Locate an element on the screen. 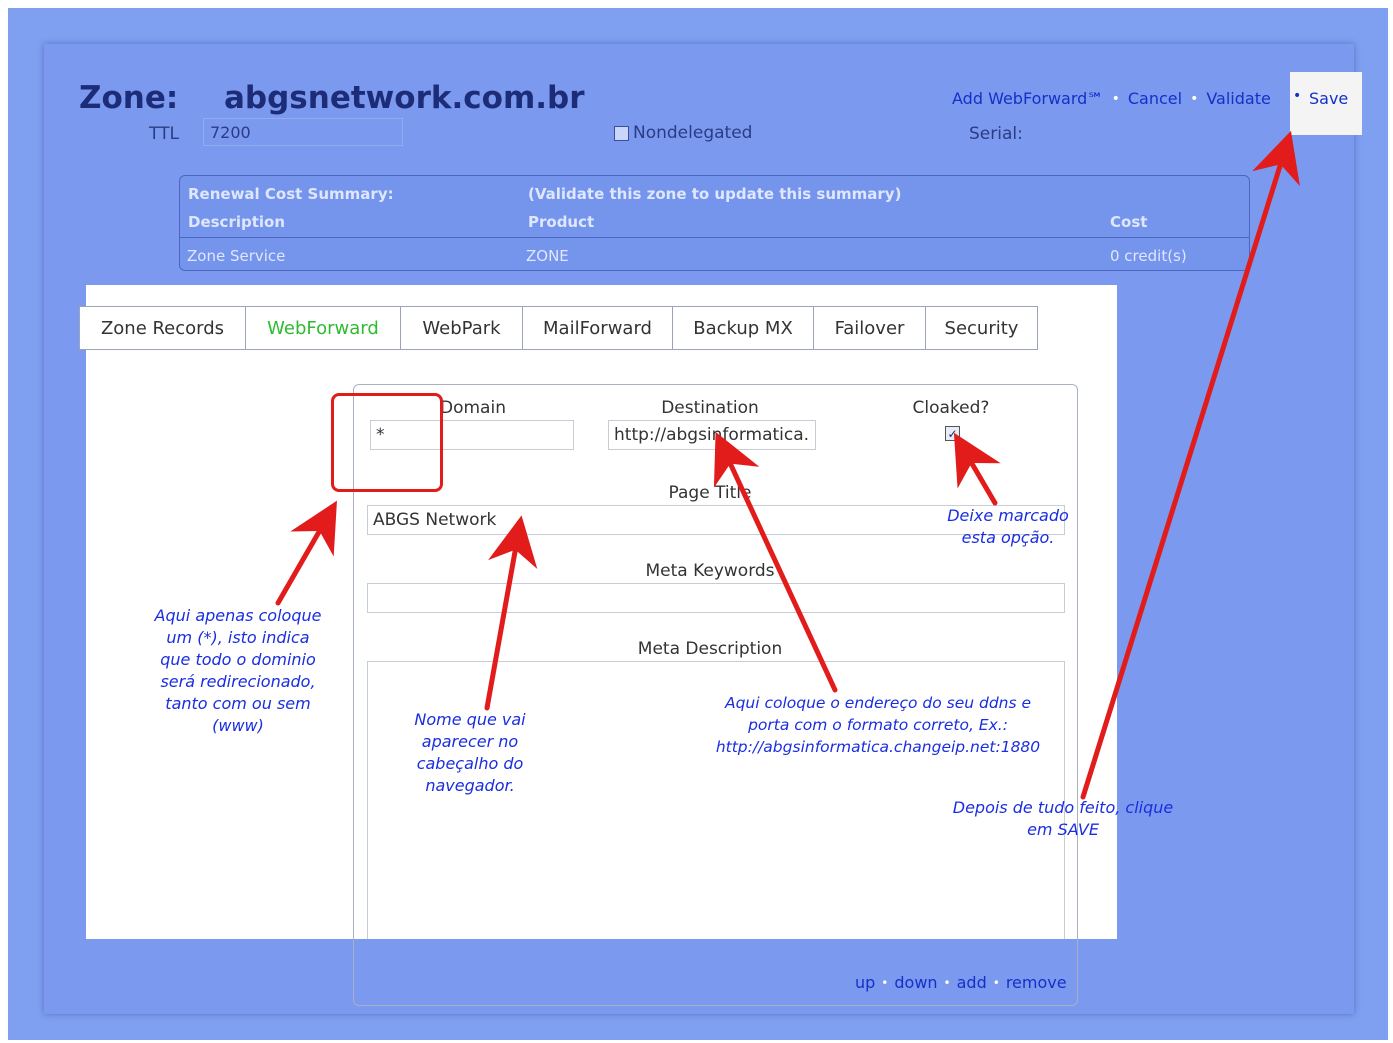 Image resolution: width=1393 pixels, height=1043 pixels. note-line: um (*), isto indica is located at coordinates (238, 637).